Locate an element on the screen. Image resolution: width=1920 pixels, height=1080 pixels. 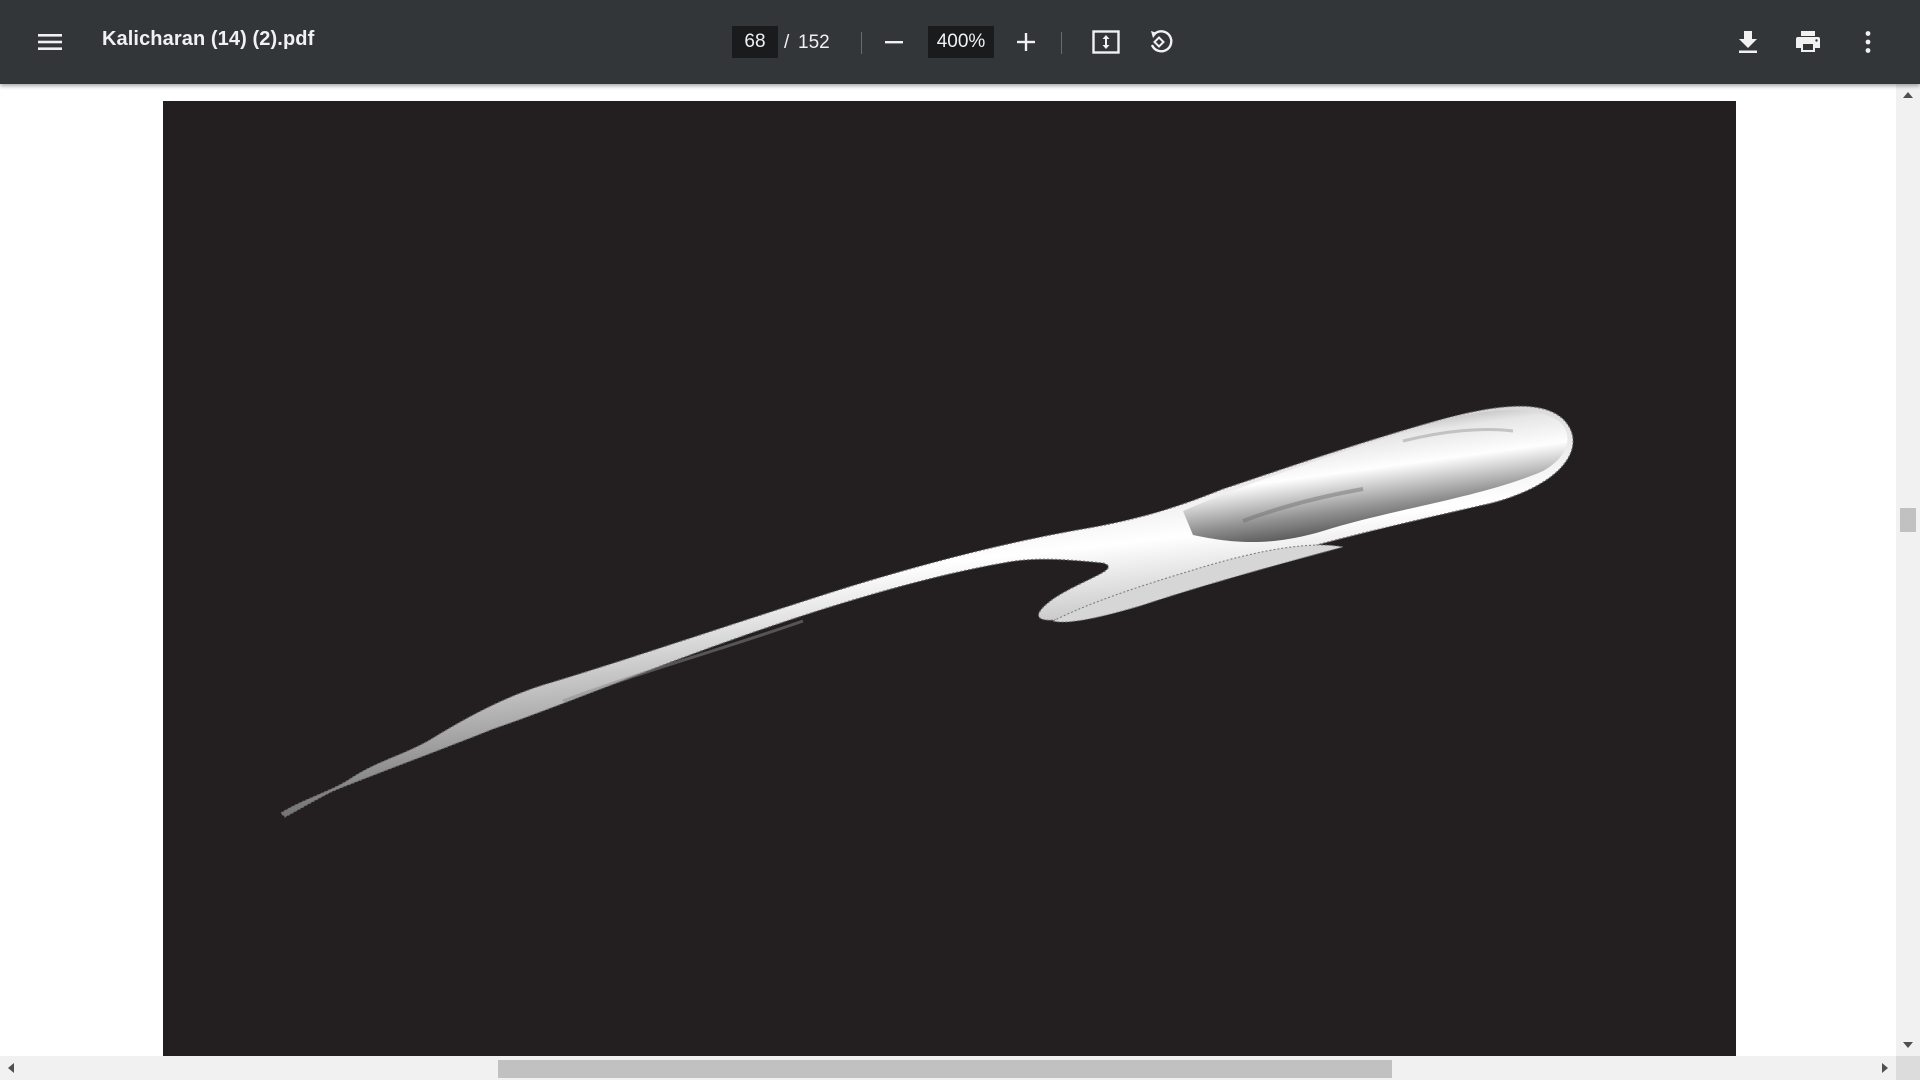
rotate-counterclockwise-icon is located at coordinates (1160, 42).